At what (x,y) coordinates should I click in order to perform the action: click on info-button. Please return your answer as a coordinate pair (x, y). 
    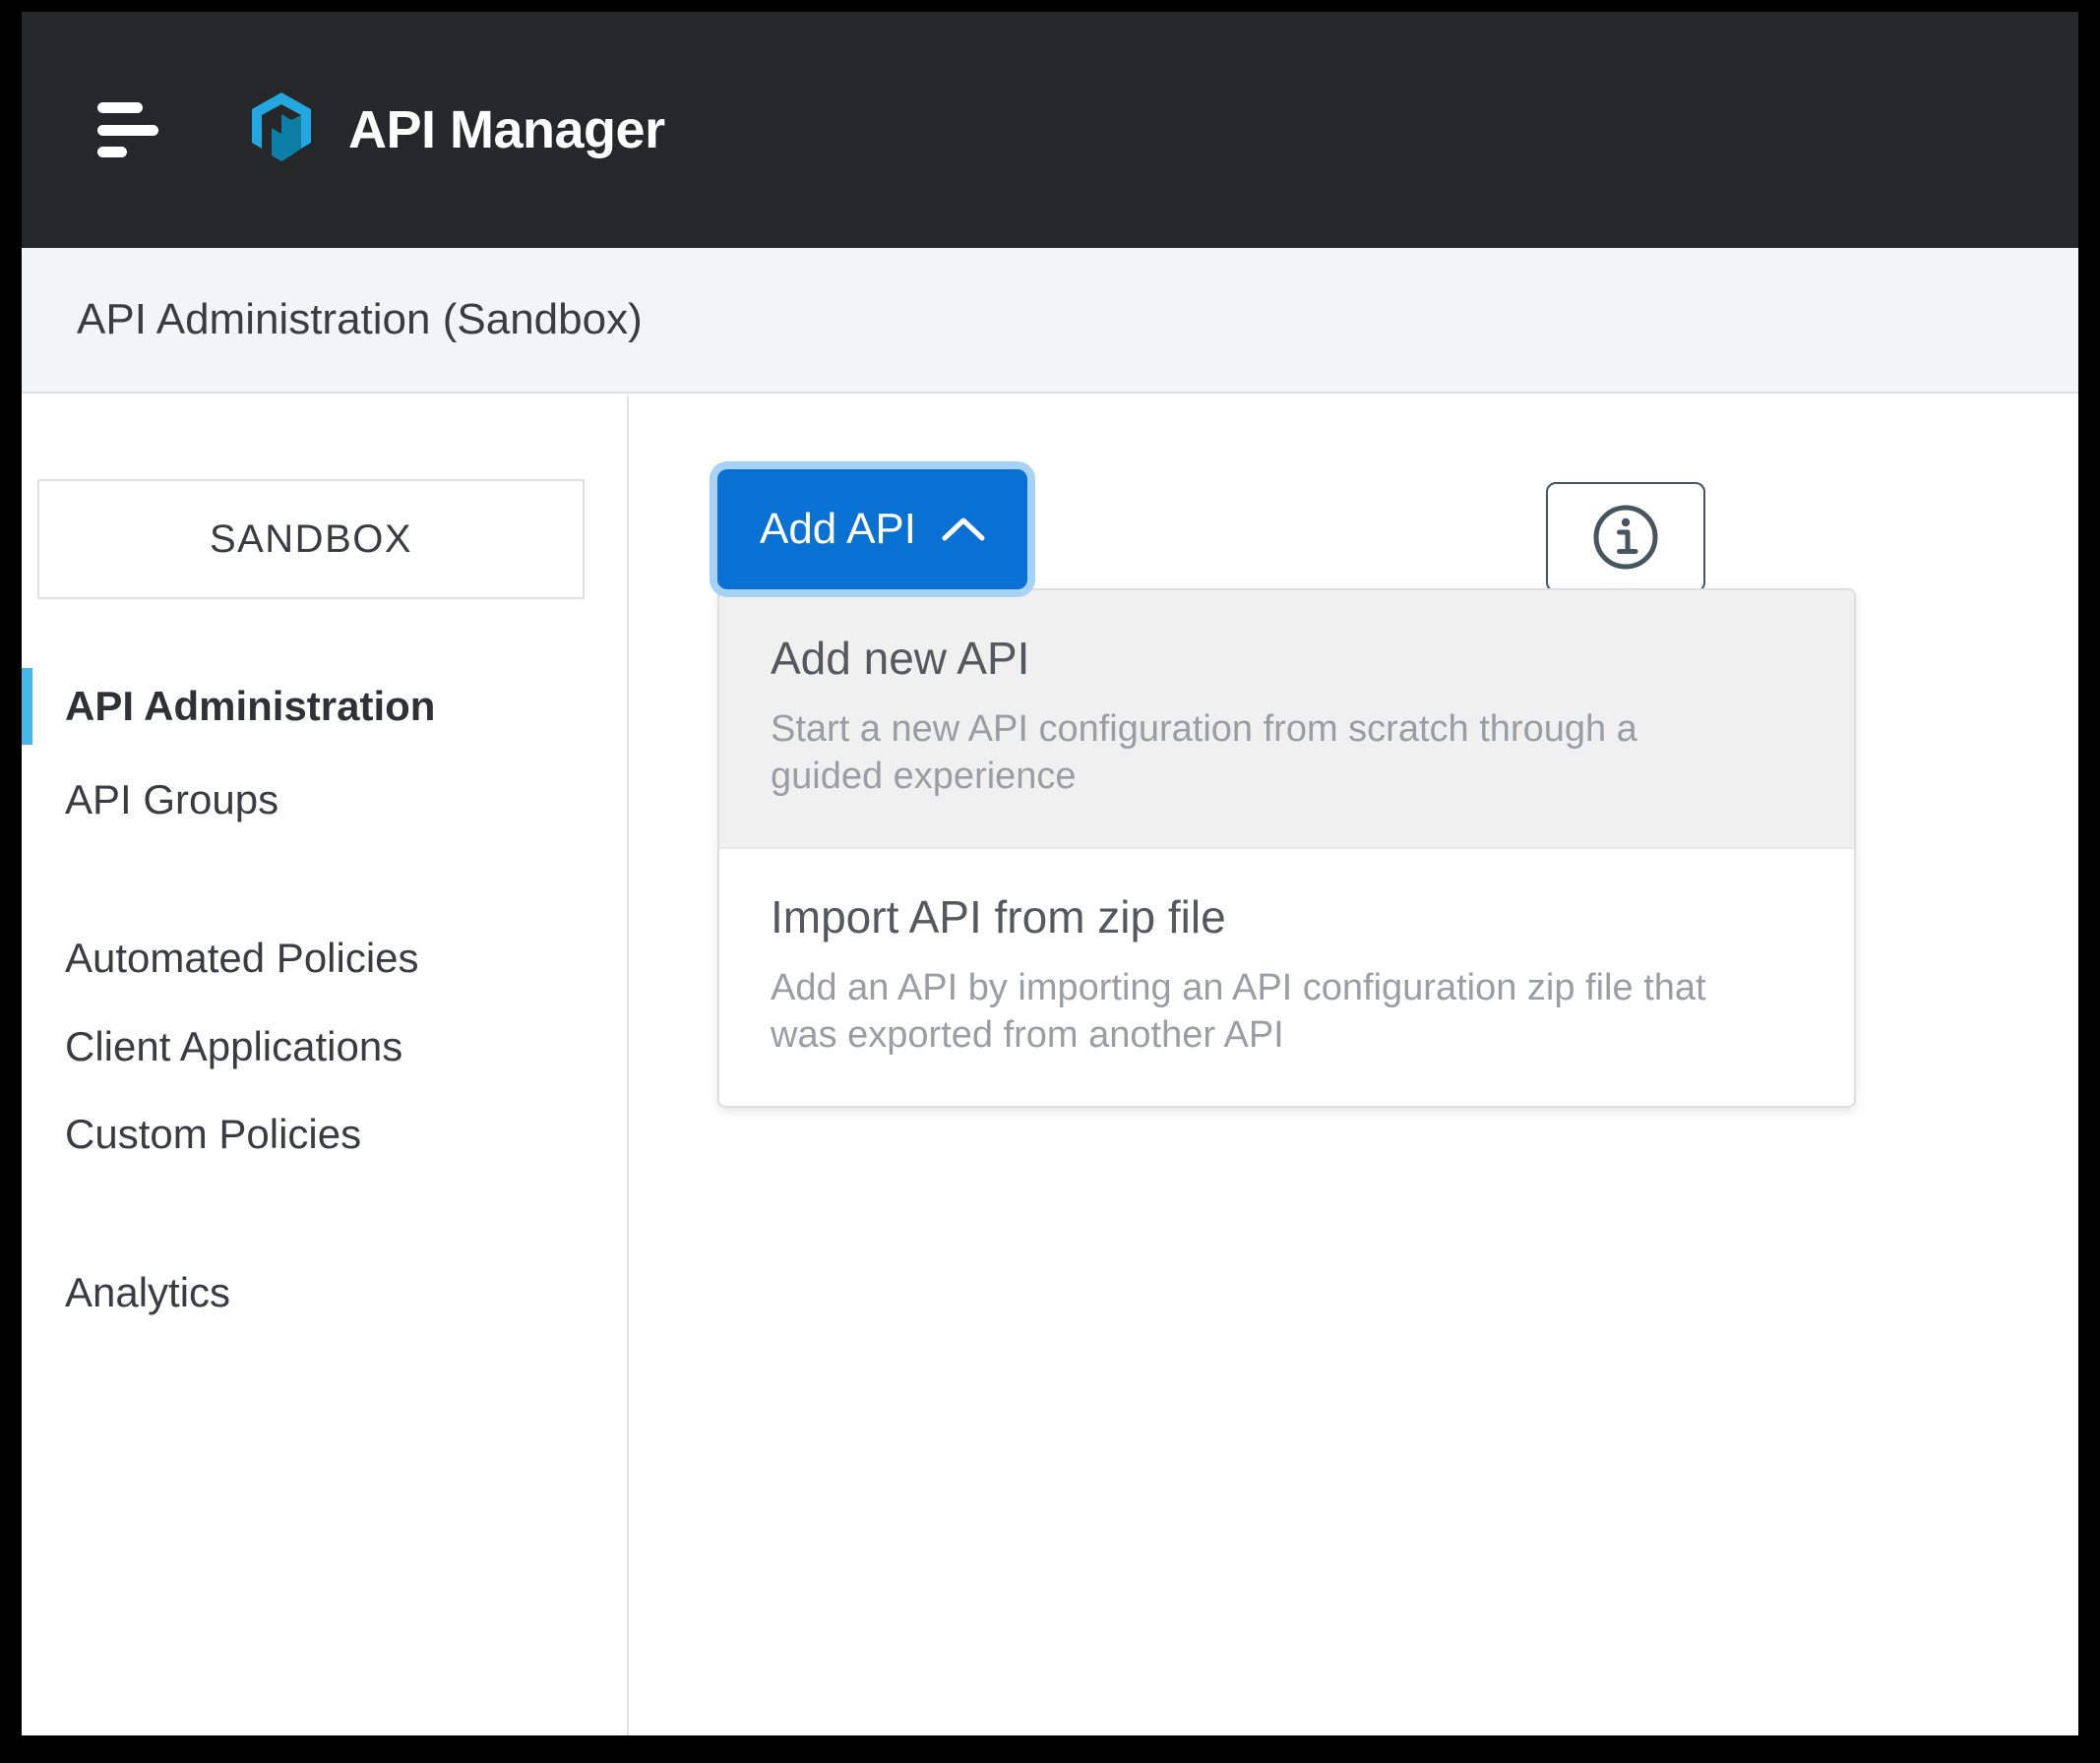
    Looking at the image, I should click on (1625, 537).